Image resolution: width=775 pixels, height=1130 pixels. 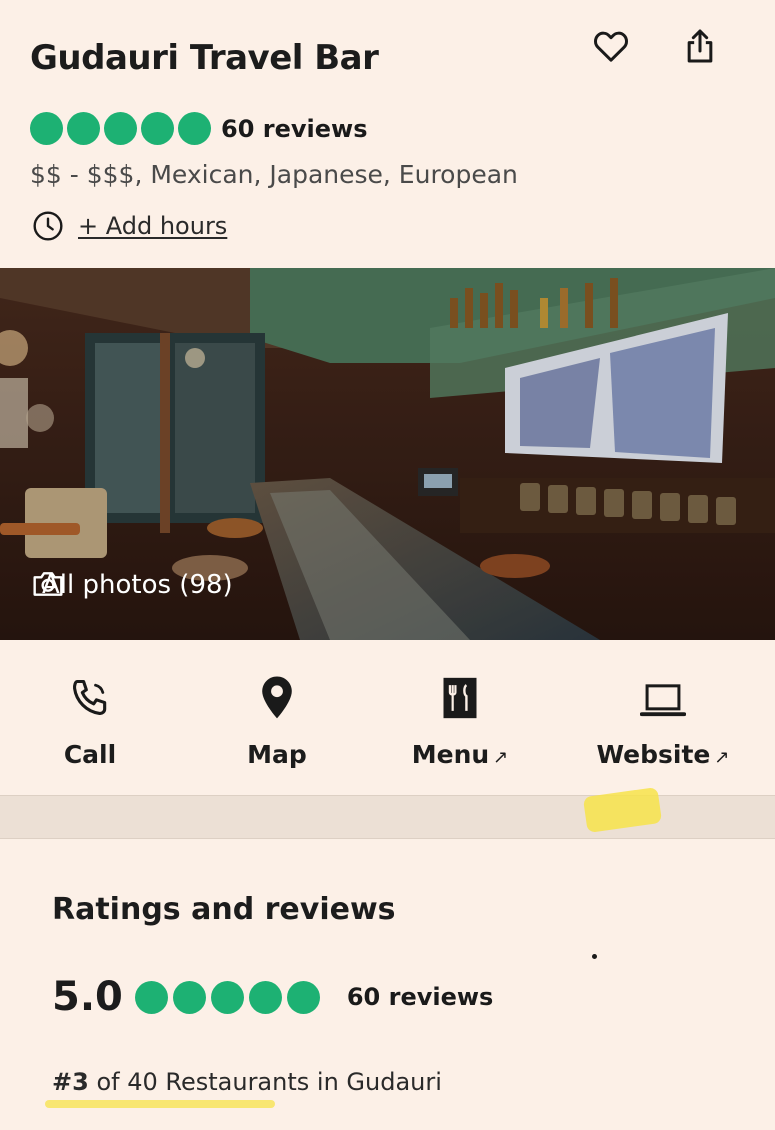 I want to click on map-button: Map, so click(x=277, y=720).